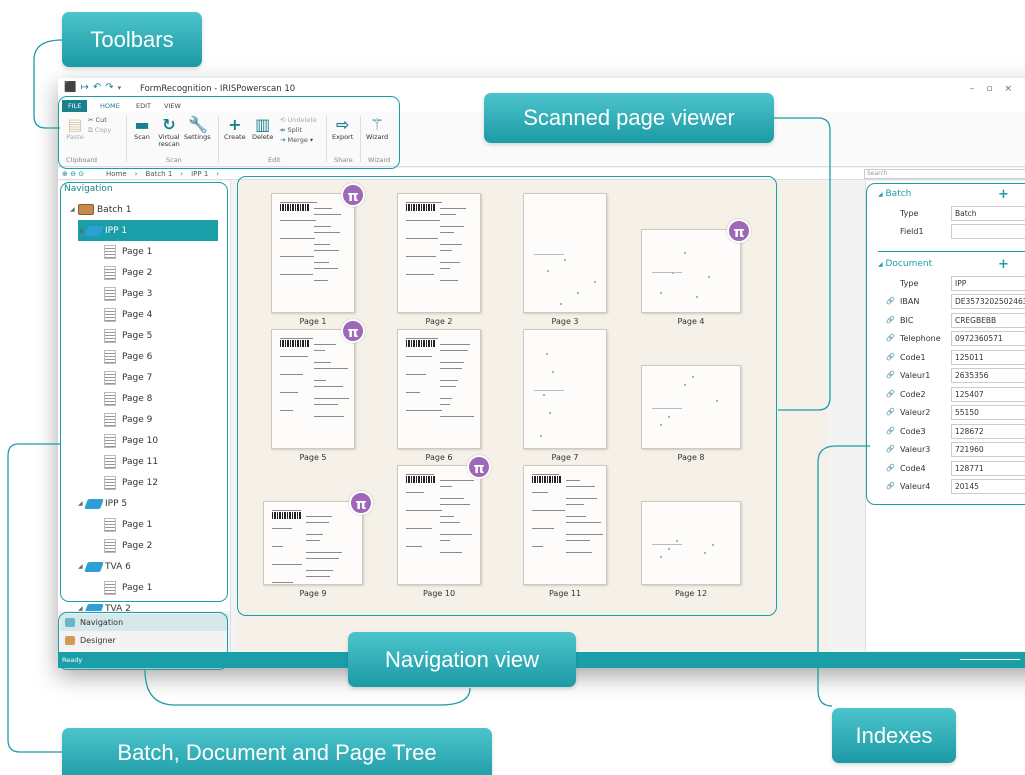  What do you see at coordinates (277, 751) in the screenshot?
I see `callout-tree: Batch, Document and Page Tree` at bounding box center [277, 751].